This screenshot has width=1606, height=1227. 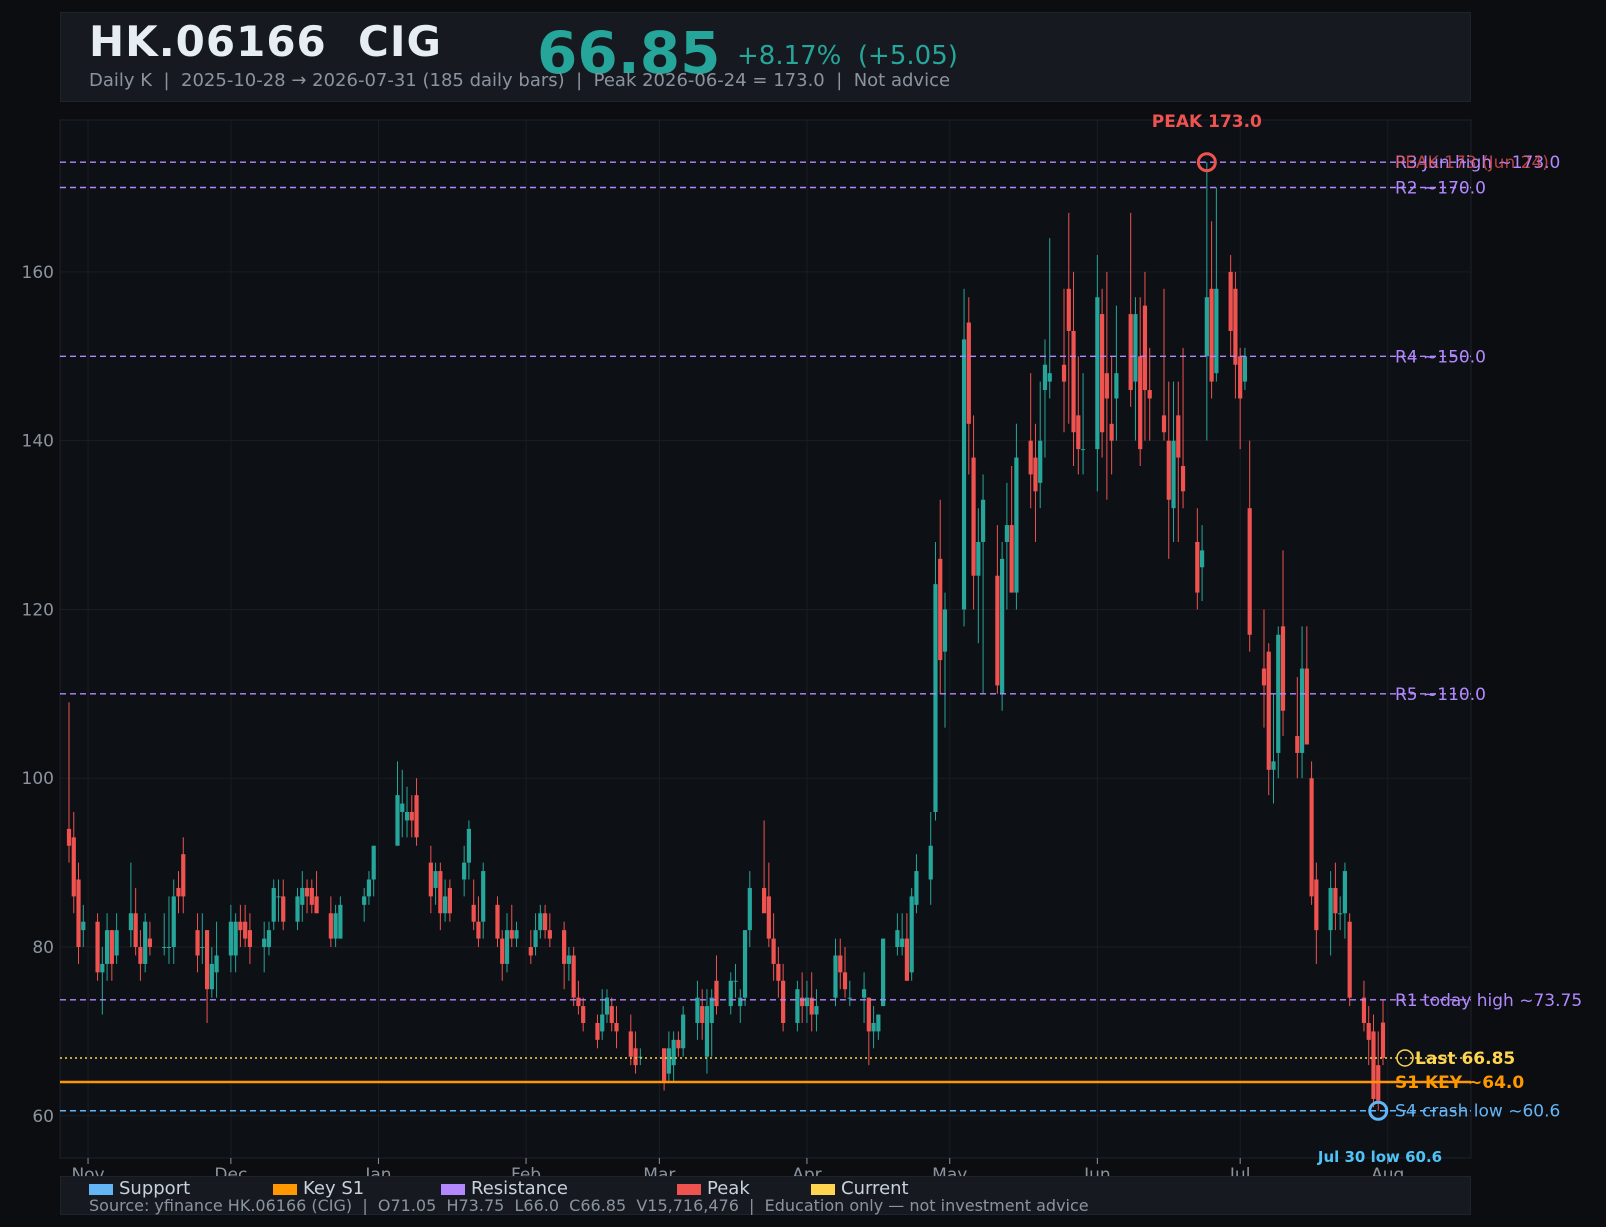 What do you see at coordinates (1440, 189) in the screenshot?
I see `level-label-resistance: R2 ~170.0` at bounding box center [1440, 189].